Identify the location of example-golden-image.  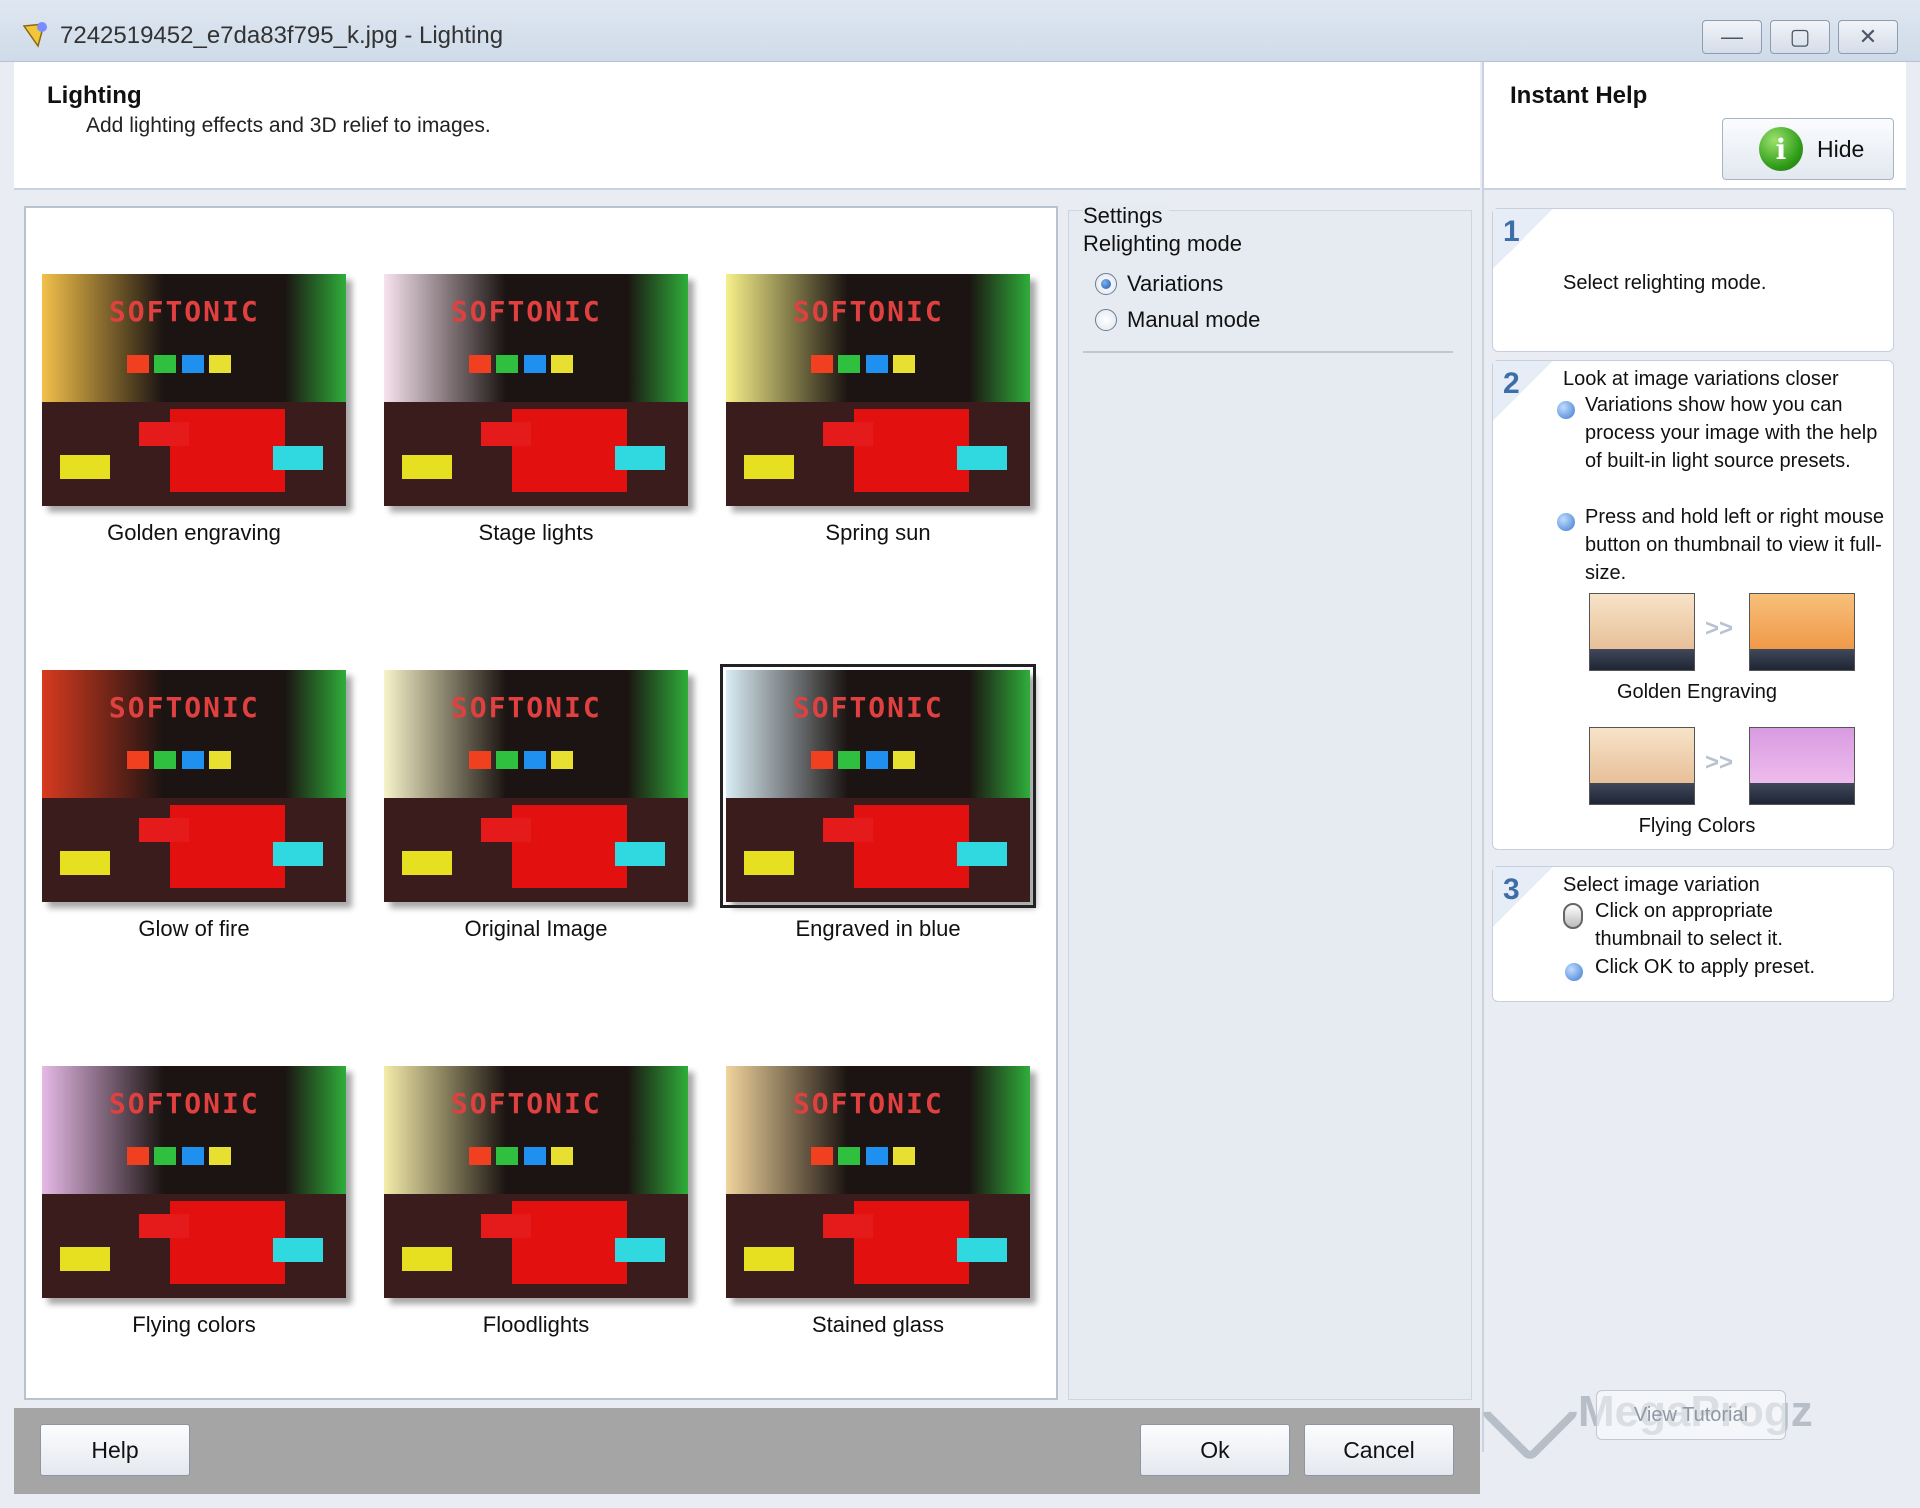
(1802, 632).